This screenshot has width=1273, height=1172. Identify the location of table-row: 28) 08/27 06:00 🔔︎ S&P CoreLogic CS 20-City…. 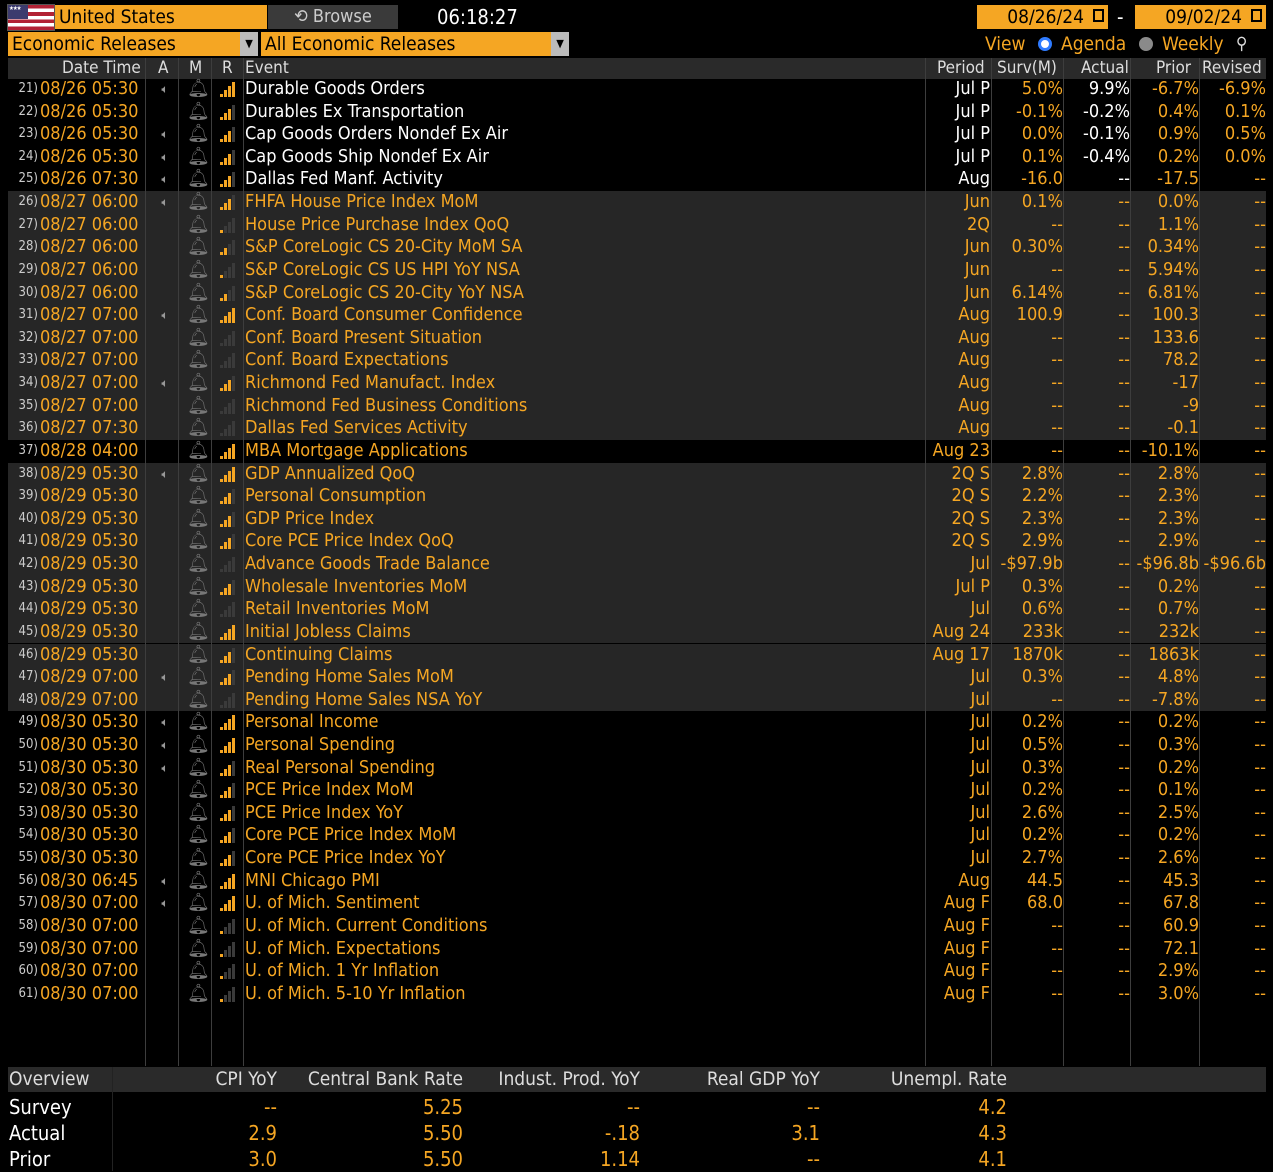
(637, 247).